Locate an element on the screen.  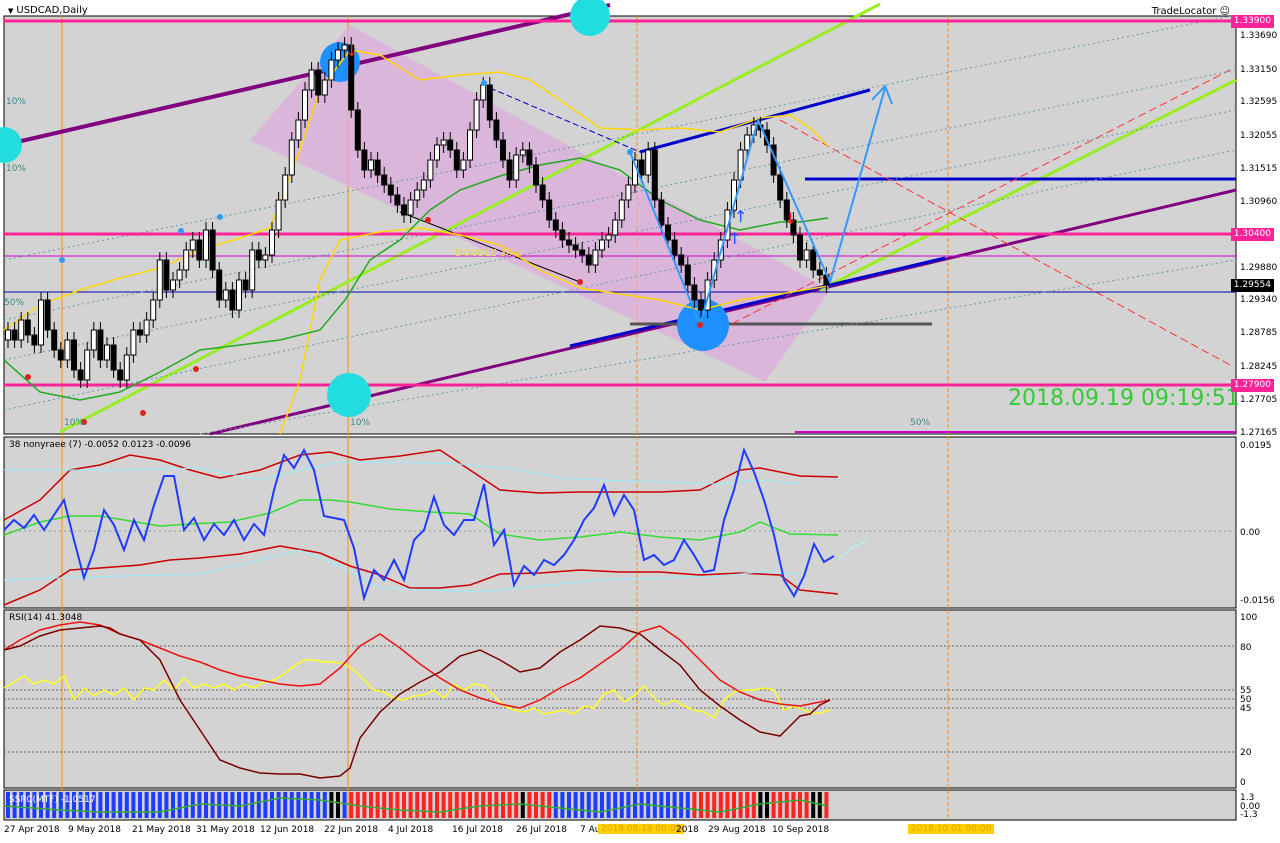
ssrc-axis: 1.3 0.00 -1.3 is located at coordinates (1250, 806).